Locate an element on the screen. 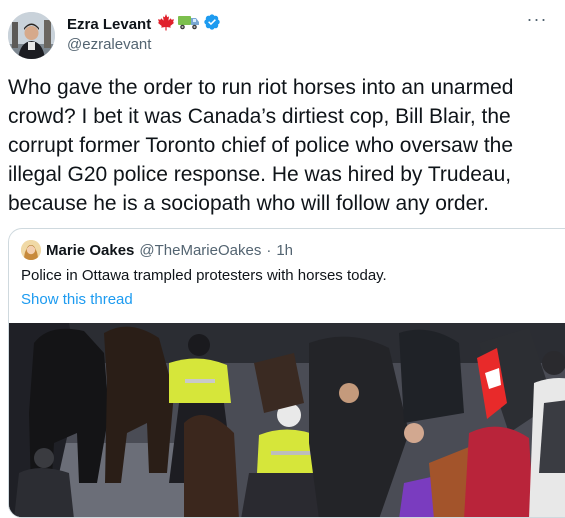 The image size is (565, 518). quoted-tweet-header: Marie Oakes @TheMarieOakes · 1h is located at coordinates (157, 250).